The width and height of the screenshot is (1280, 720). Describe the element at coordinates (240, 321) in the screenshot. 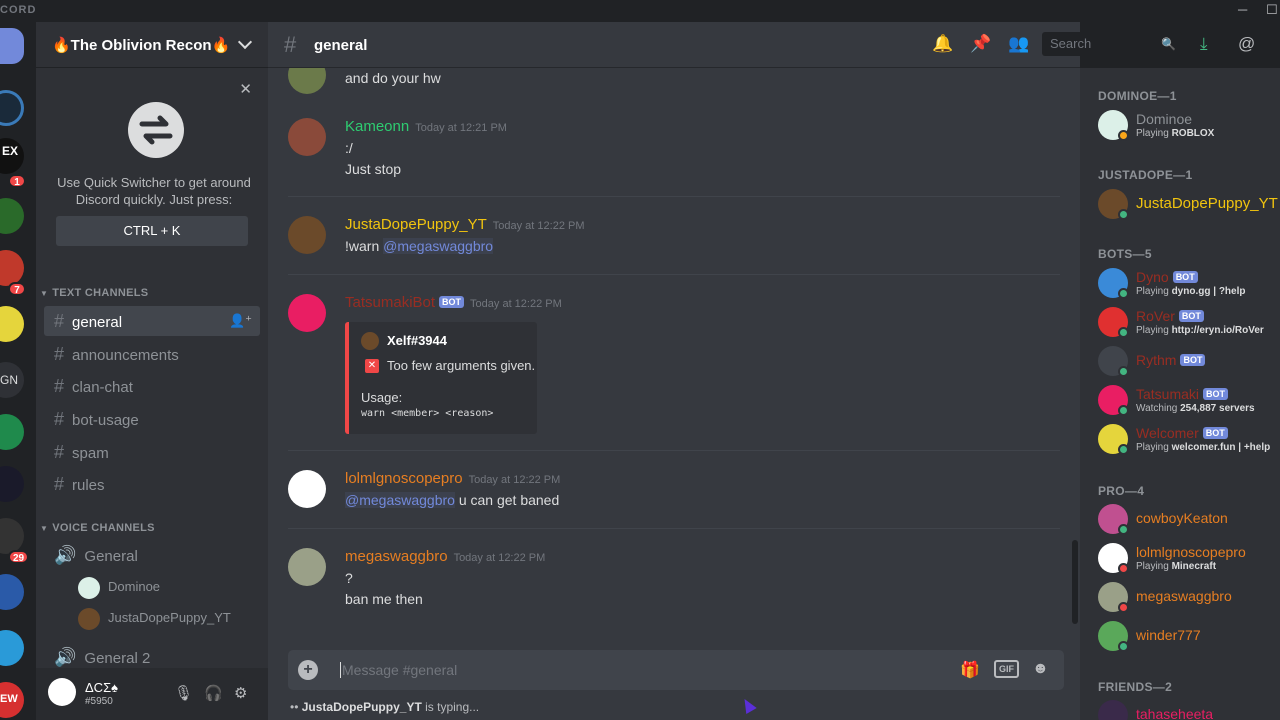

I see `invite-icon: 👤⁺` at that location.